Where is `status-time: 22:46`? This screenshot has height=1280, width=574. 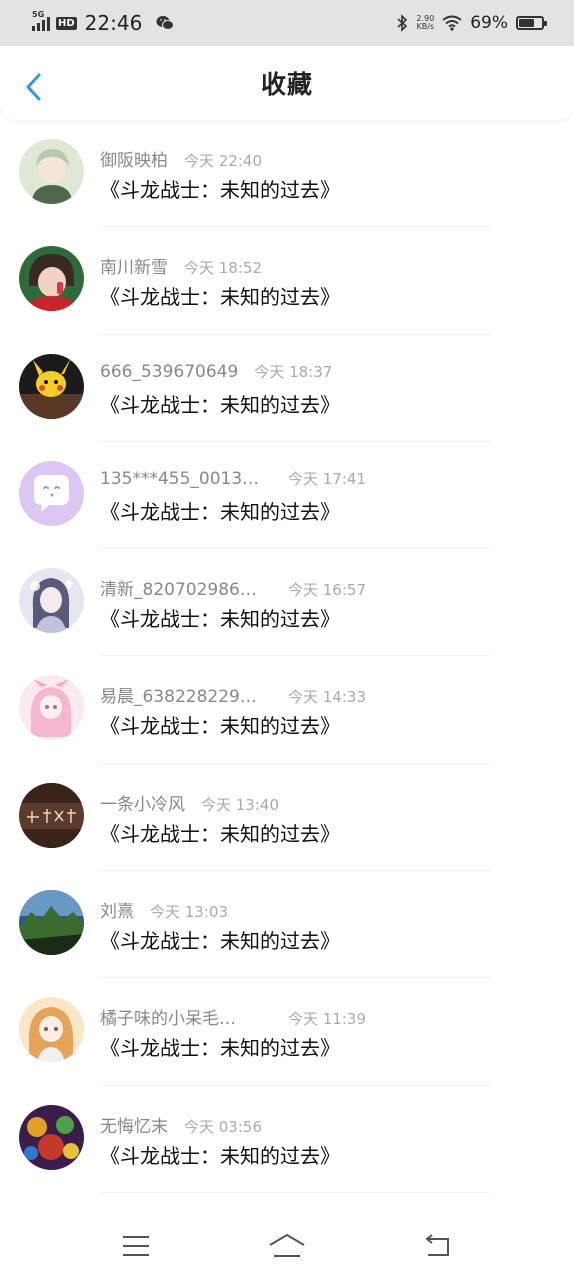
status-time: 22:46 is located at coordinates (113, 23).